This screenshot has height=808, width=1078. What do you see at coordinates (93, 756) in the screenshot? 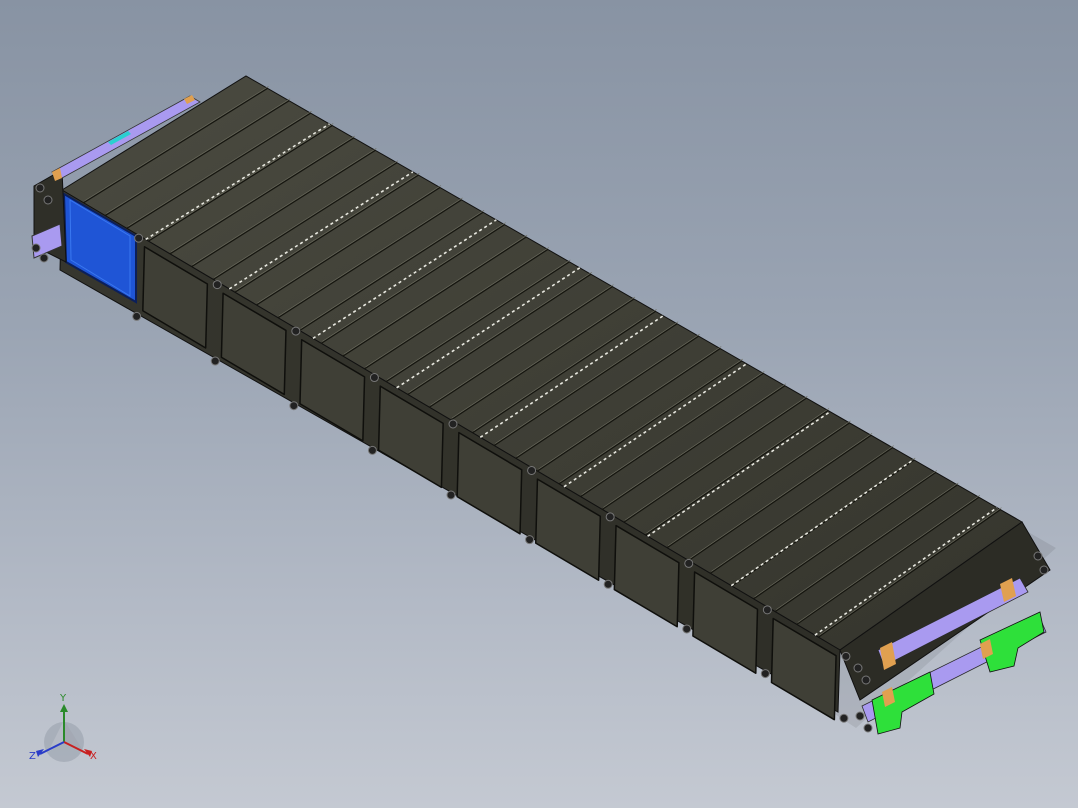
I see `axis-x-label: X` at bounding box center [93, 756].